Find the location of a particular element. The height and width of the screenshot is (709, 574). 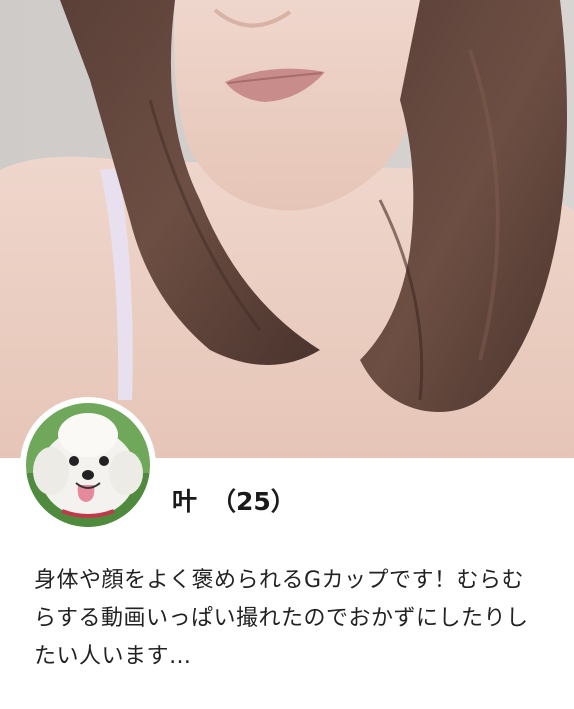

name-row: 叶 （25） is located at coordinates (234, 500).